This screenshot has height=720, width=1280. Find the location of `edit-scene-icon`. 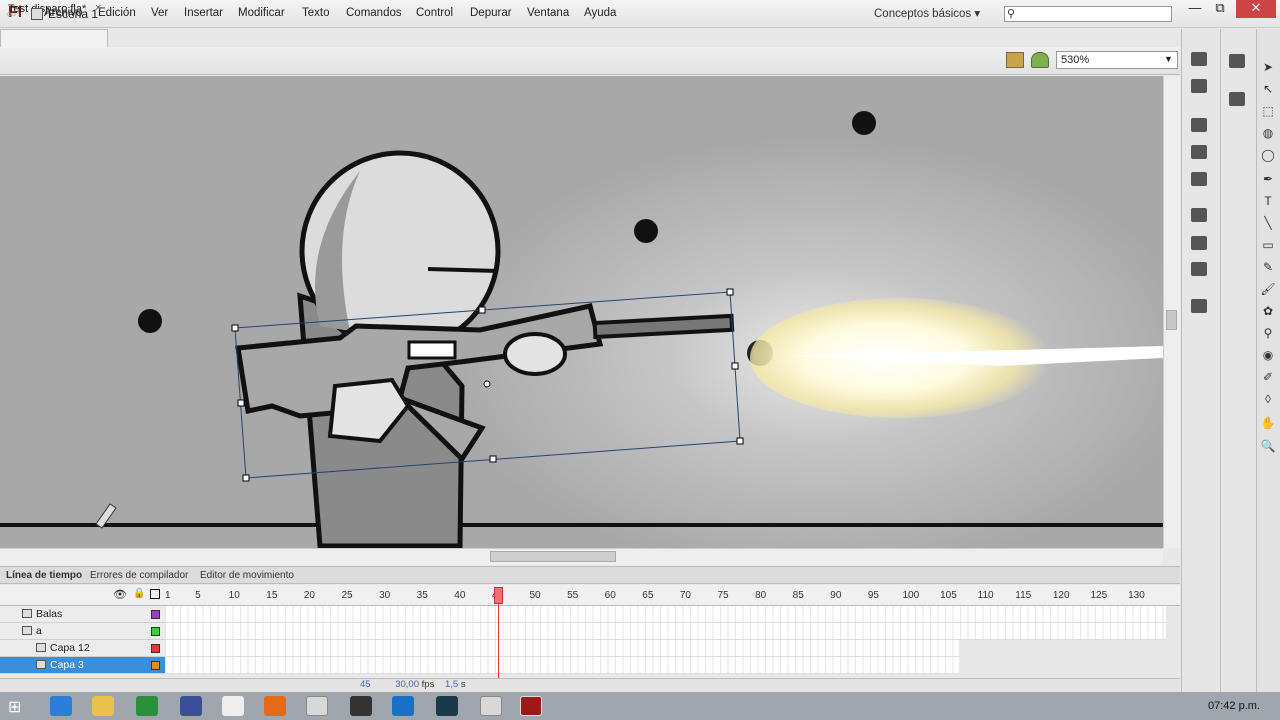

edit-scene-icon is located at coordinates (1015, 60).